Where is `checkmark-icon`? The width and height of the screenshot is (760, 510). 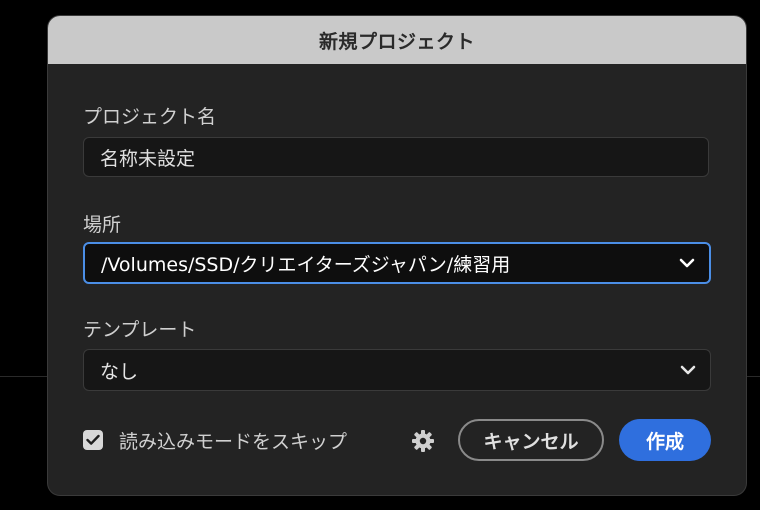 checkmark-icon is located at coordinates (93, 439).